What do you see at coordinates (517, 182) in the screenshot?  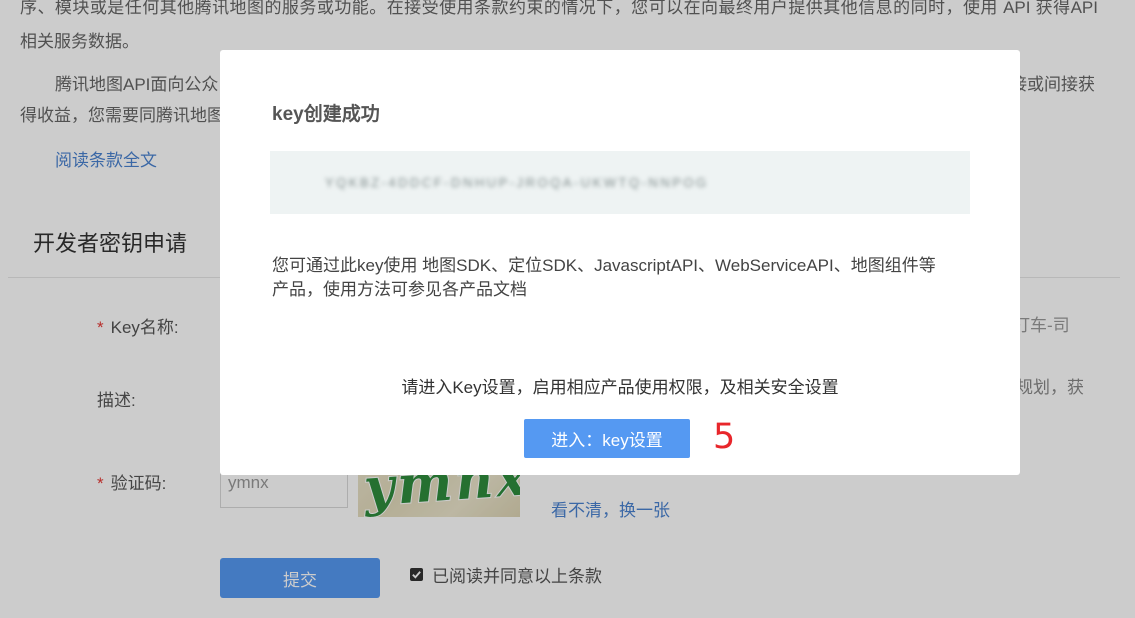 I see `key-value-text: YQKBZ-4DDCF-DNHUP-JROQA-UKWTQ-NNPOG` at bounding box center [517, 182].